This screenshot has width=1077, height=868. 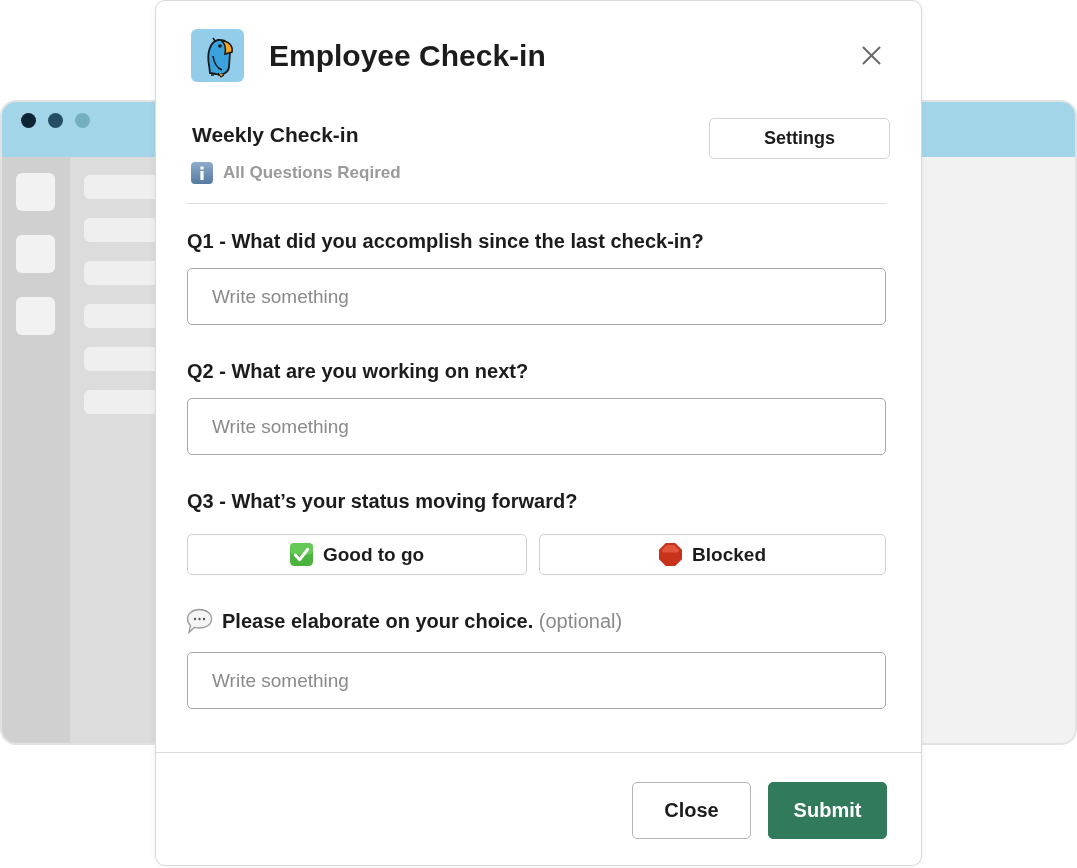 I want to click on settings-button: Settings, so click(x=799, y=138).